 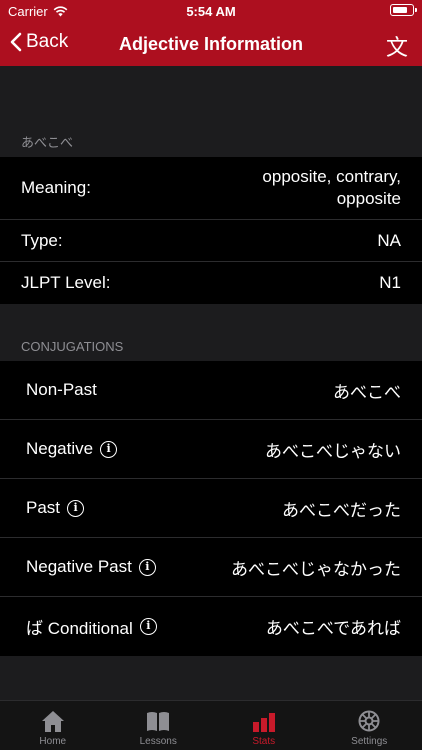 What do you see at coordinates (211, 390) in the screenshot?
I see `conjugation-row-non-past: Non-Past あべこべ` at bounding box center [211, 390].